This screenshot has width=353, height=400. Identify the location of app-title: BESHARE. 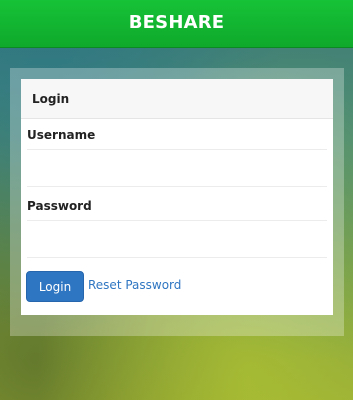
(176, 22).